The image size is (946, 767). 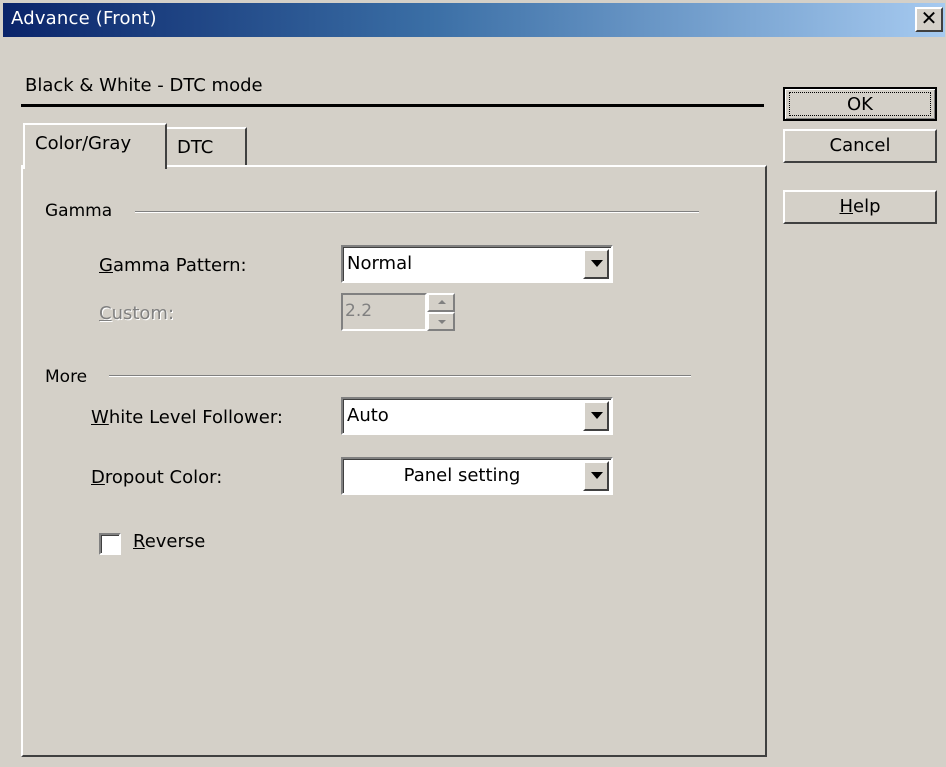 I want to click on white-level-label-rest: hite Level Follower:, so click(x=195, y=417).